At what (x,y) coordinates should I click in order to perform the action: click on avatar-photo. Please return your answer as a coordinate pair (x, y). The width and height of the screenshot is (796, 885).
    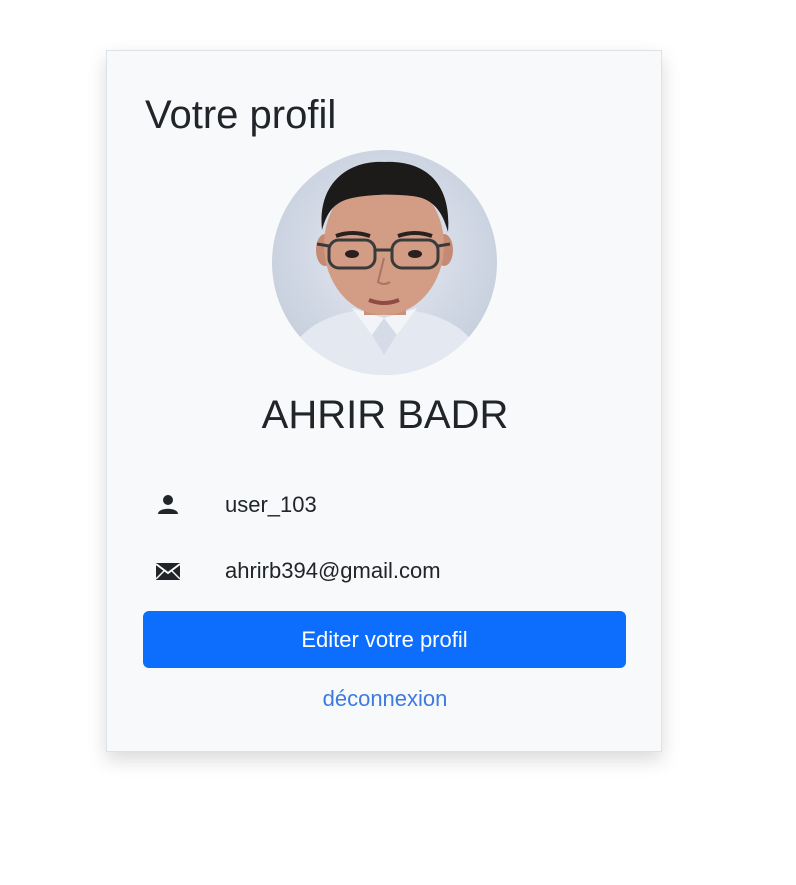
    Looking at the image, I should click on (384, 268).